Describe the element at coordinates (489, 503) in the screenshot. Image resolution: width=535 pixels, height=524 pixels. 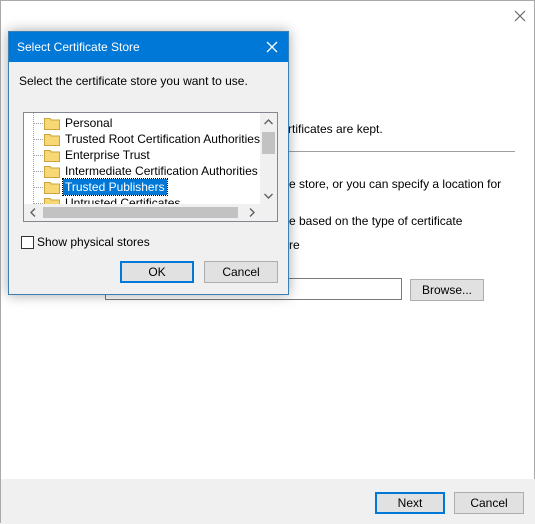
I see `wizard-cancel-button: Cancel` at that location.